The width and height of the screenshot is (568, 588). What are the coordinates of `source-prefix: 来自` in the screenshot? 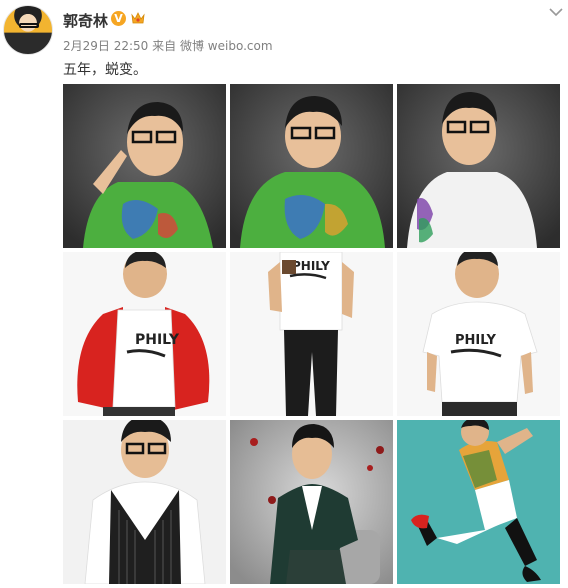 It's located at (164, 46).